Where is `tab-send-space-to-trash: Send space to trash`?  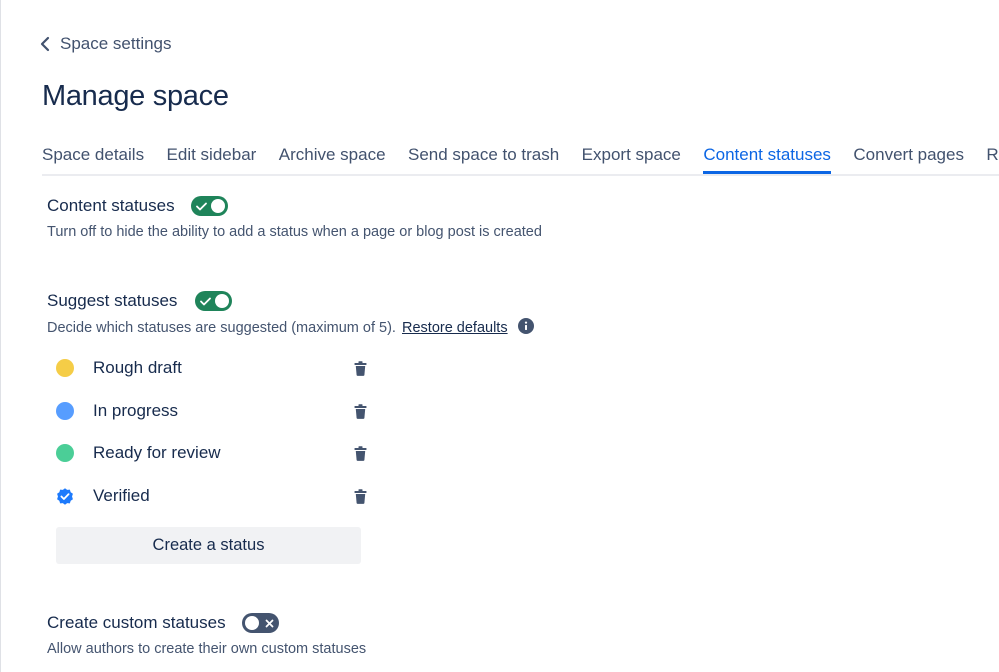 tab-send-space-to-trash: Send space to trash is located at coordinates (483, 155).